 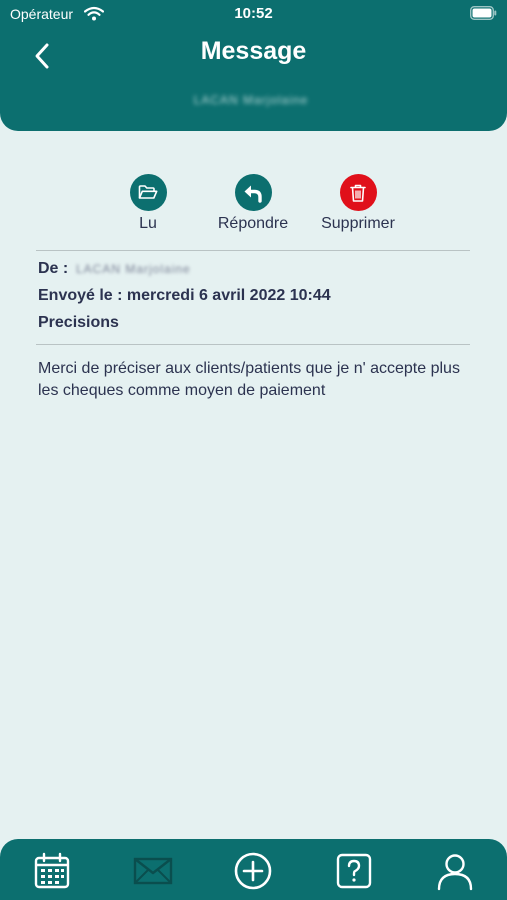 I want to click on profile-icon, so click(x=455, y=872).